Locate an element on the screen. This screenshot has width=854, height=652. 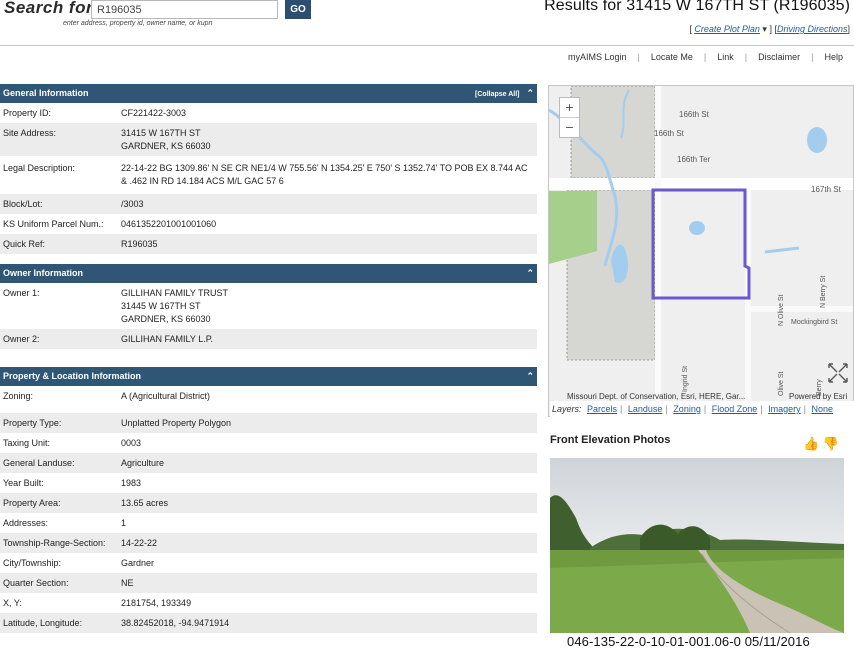
nav-disclaimer: Disclaimer is located at coordinates (779, 57).